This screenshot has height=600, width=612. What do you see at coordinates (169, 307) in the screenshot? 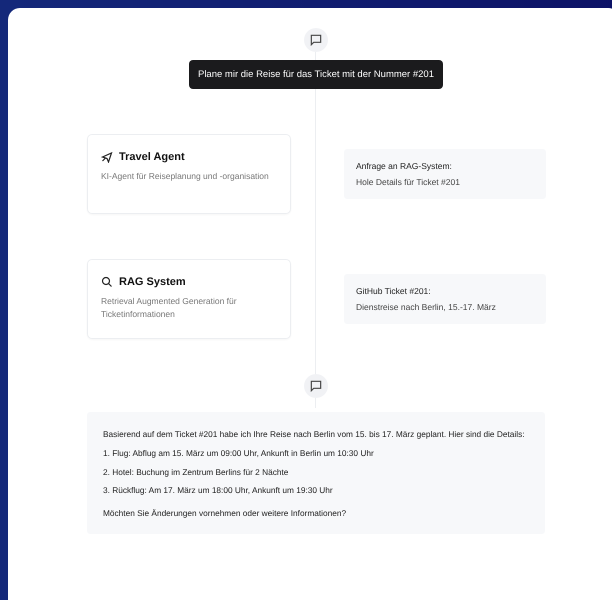
I see `agent-description: Retrieval Augmented Generation für Ticketinformationen` at bounding box center [169, 307].